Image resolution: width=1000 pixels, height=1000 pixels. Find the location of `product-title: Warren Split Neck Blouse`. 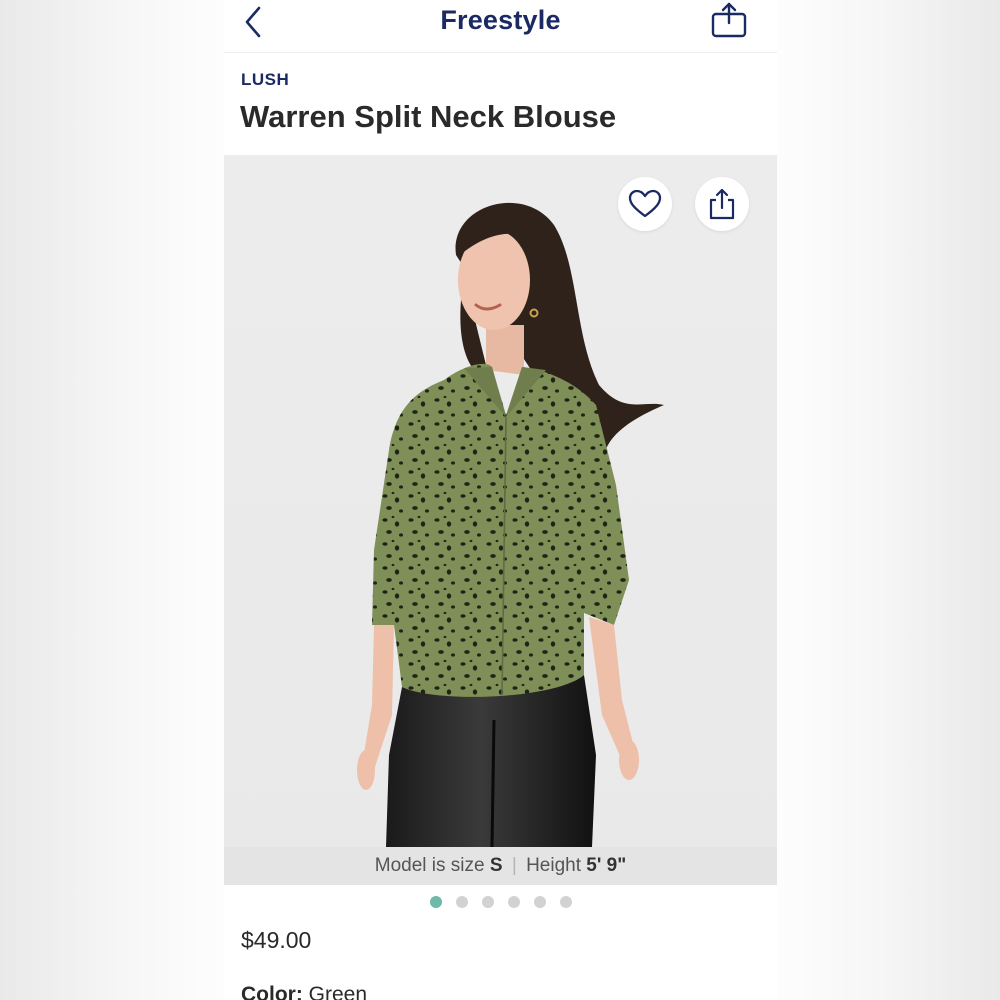

product-title: Warren Split Neck Blouse is located at coordinates (428, 116).